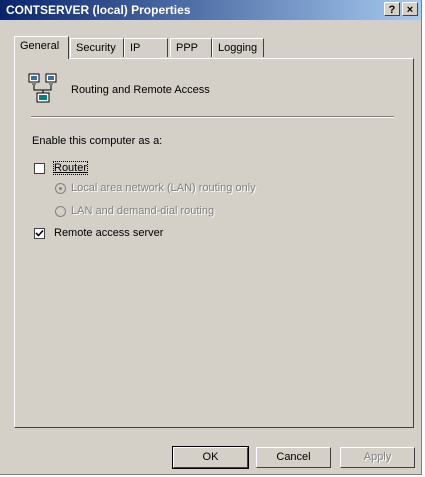  Describe the element at coordinates (140, 90) in the screenshot. I see `header-text: Routing and Remote Access` at that location.